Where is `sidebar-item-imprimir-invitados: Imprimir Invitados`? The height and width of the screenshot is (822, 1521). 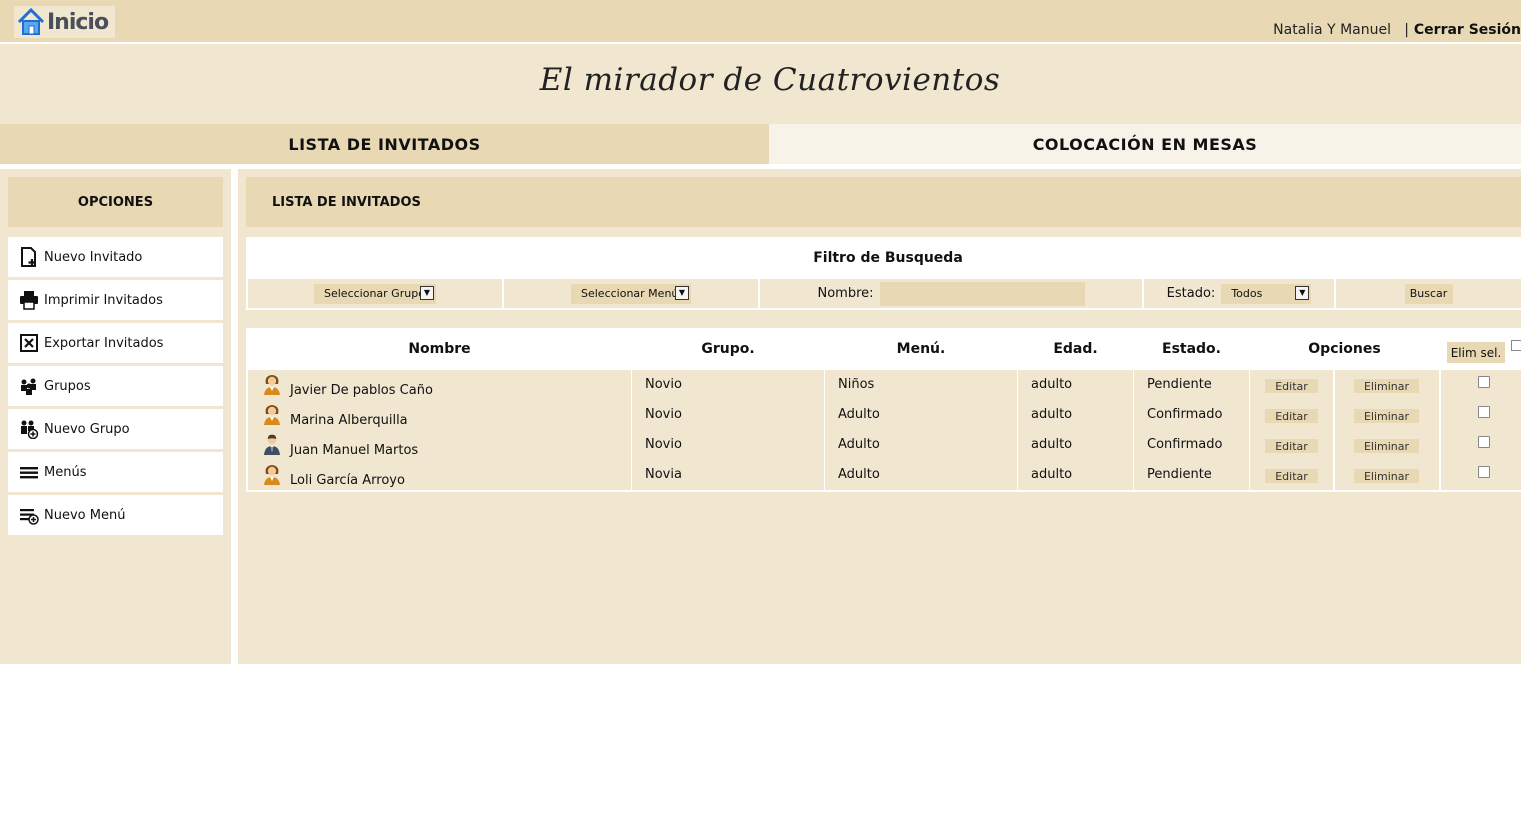
sidebar-item-imprimir-invitados: Imprimir Invitados is located at coordinates (115, 300).